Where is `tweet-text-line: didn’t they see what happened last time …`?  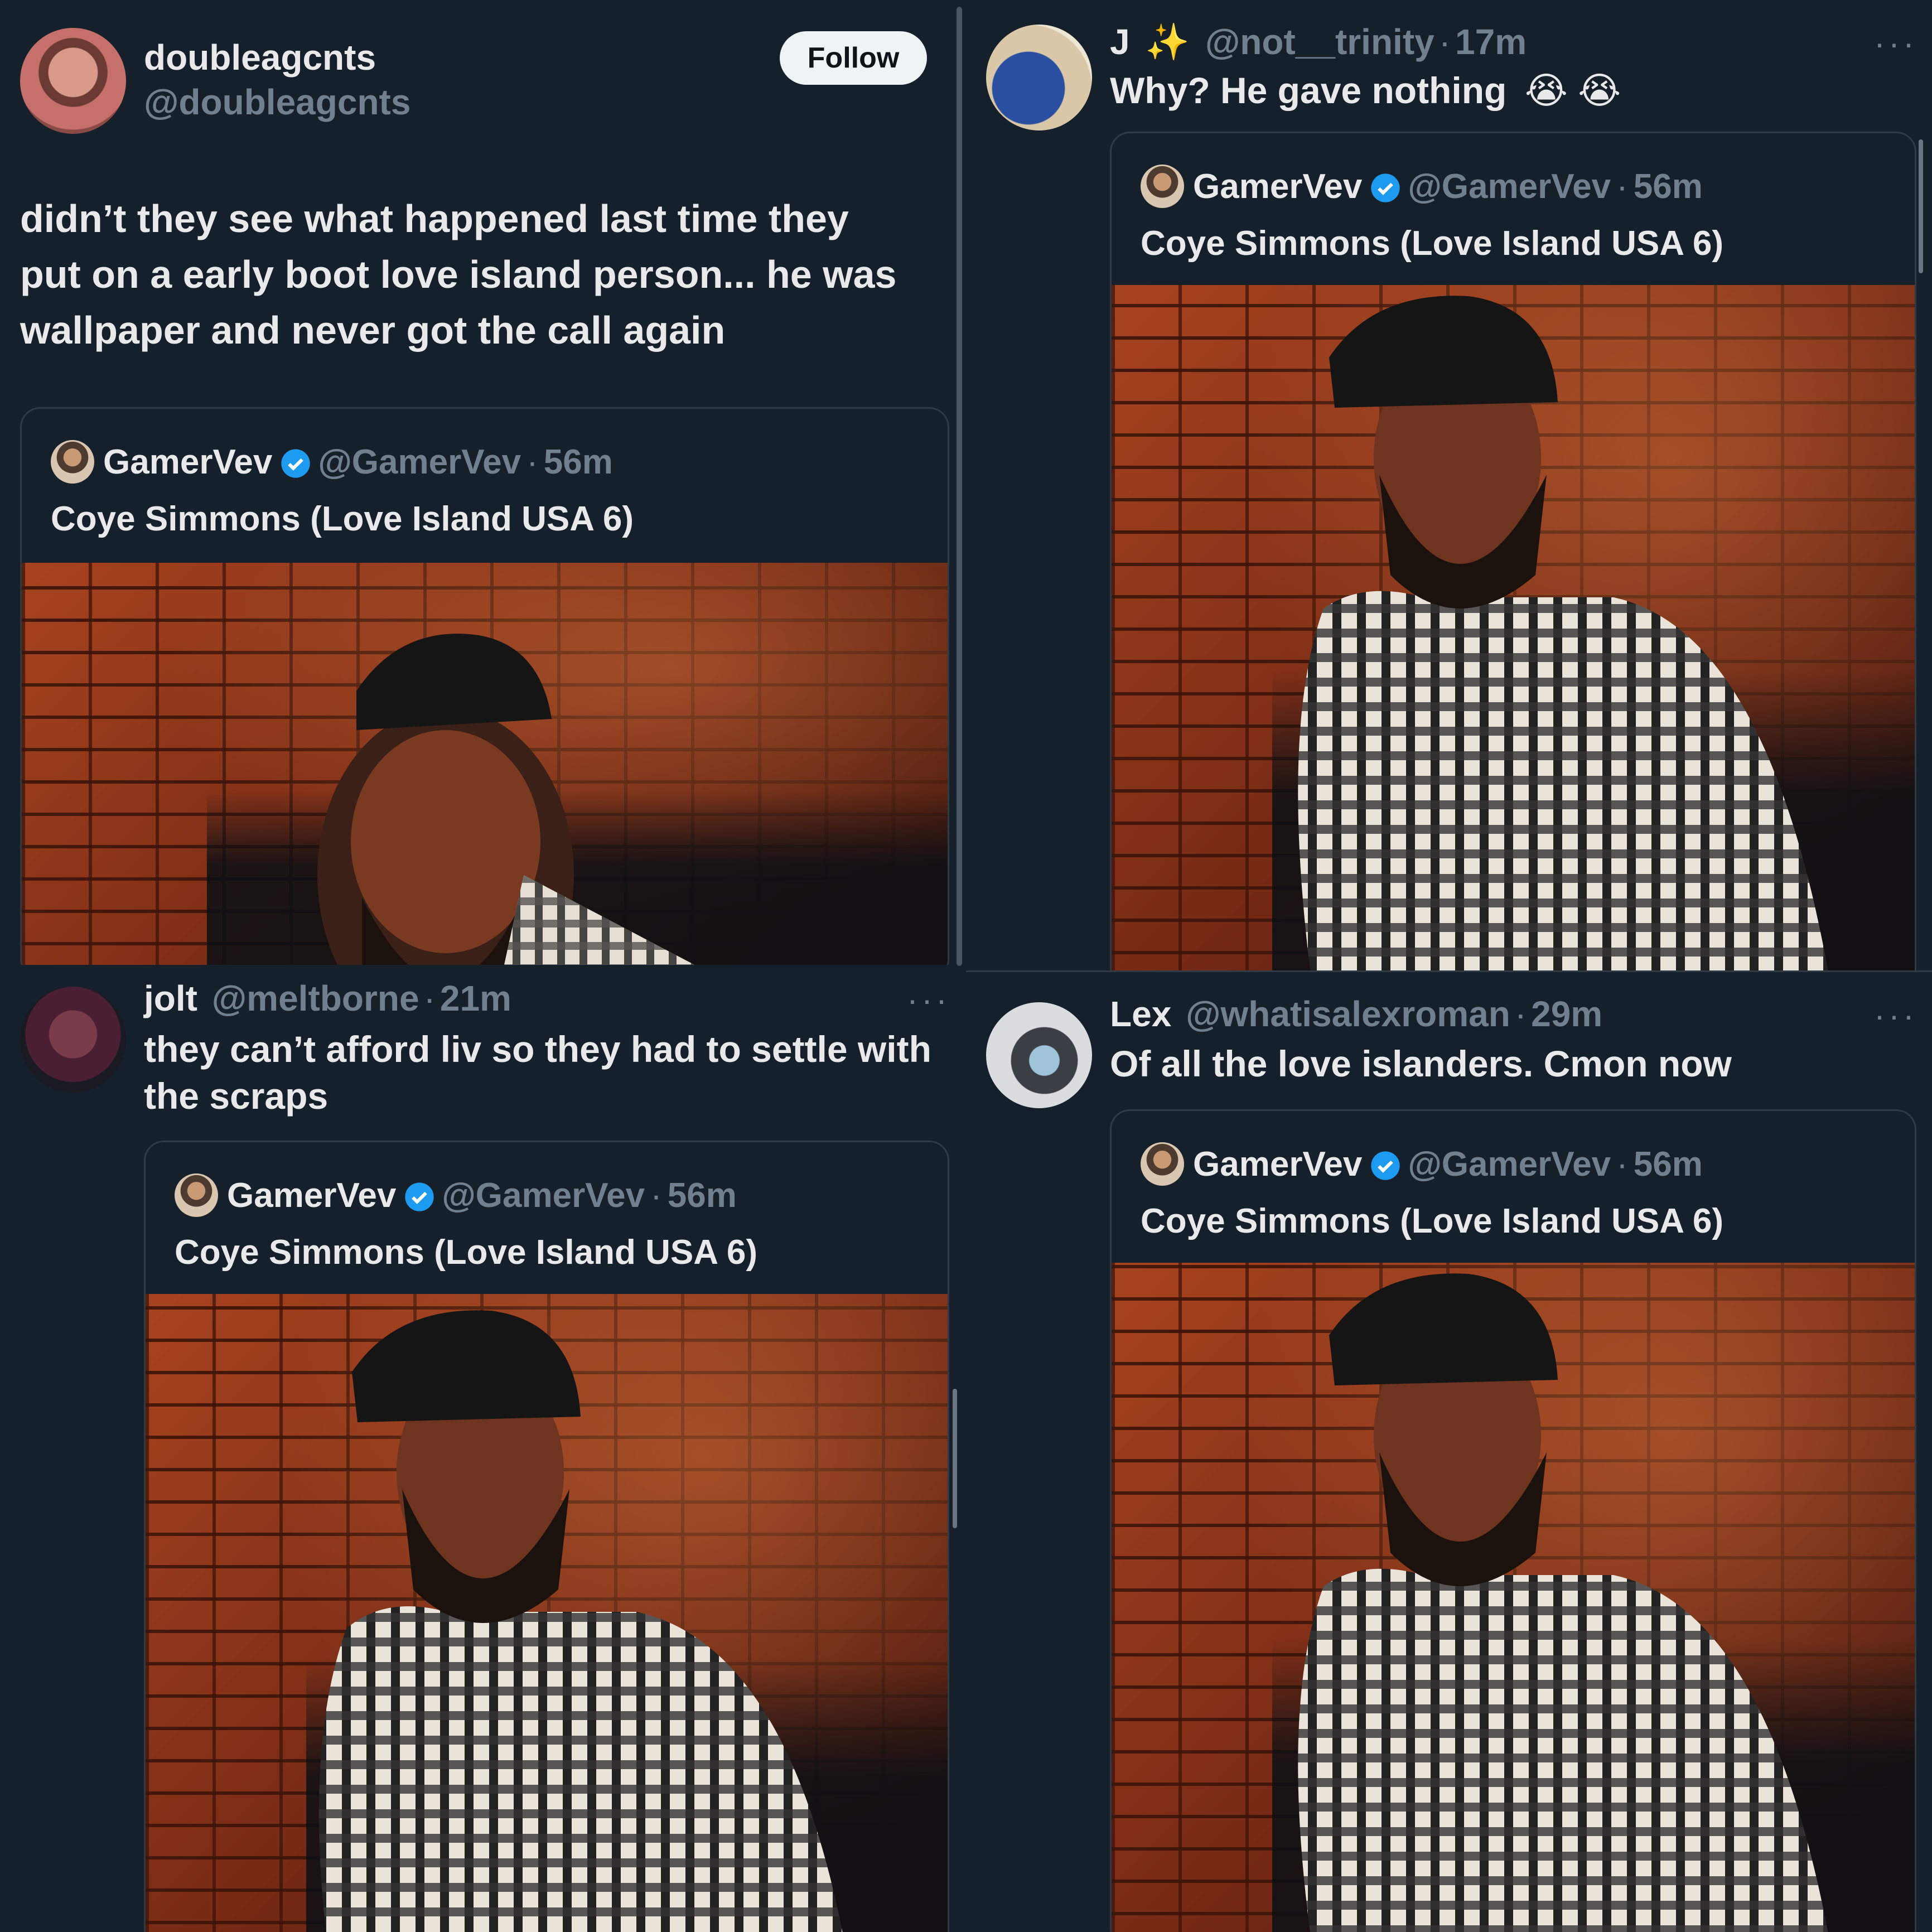 tweet-text-line: didn’t they see what happened last time … is located at coordinates (434, 218).